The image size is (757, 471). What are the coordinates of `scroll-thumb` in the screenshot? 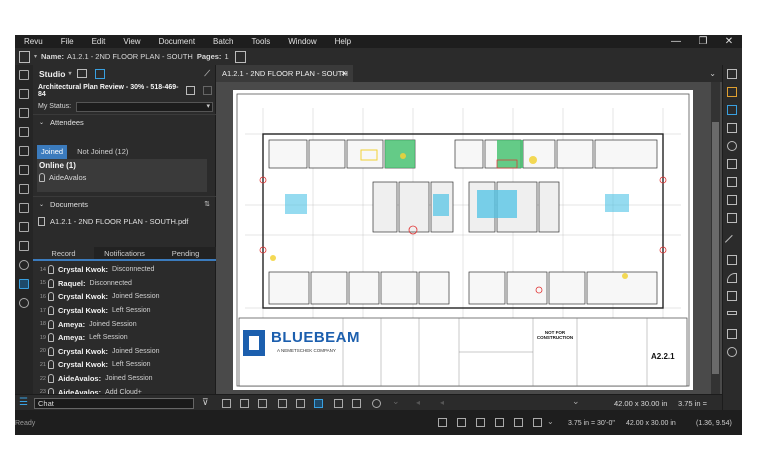 It's located at (715, 248).